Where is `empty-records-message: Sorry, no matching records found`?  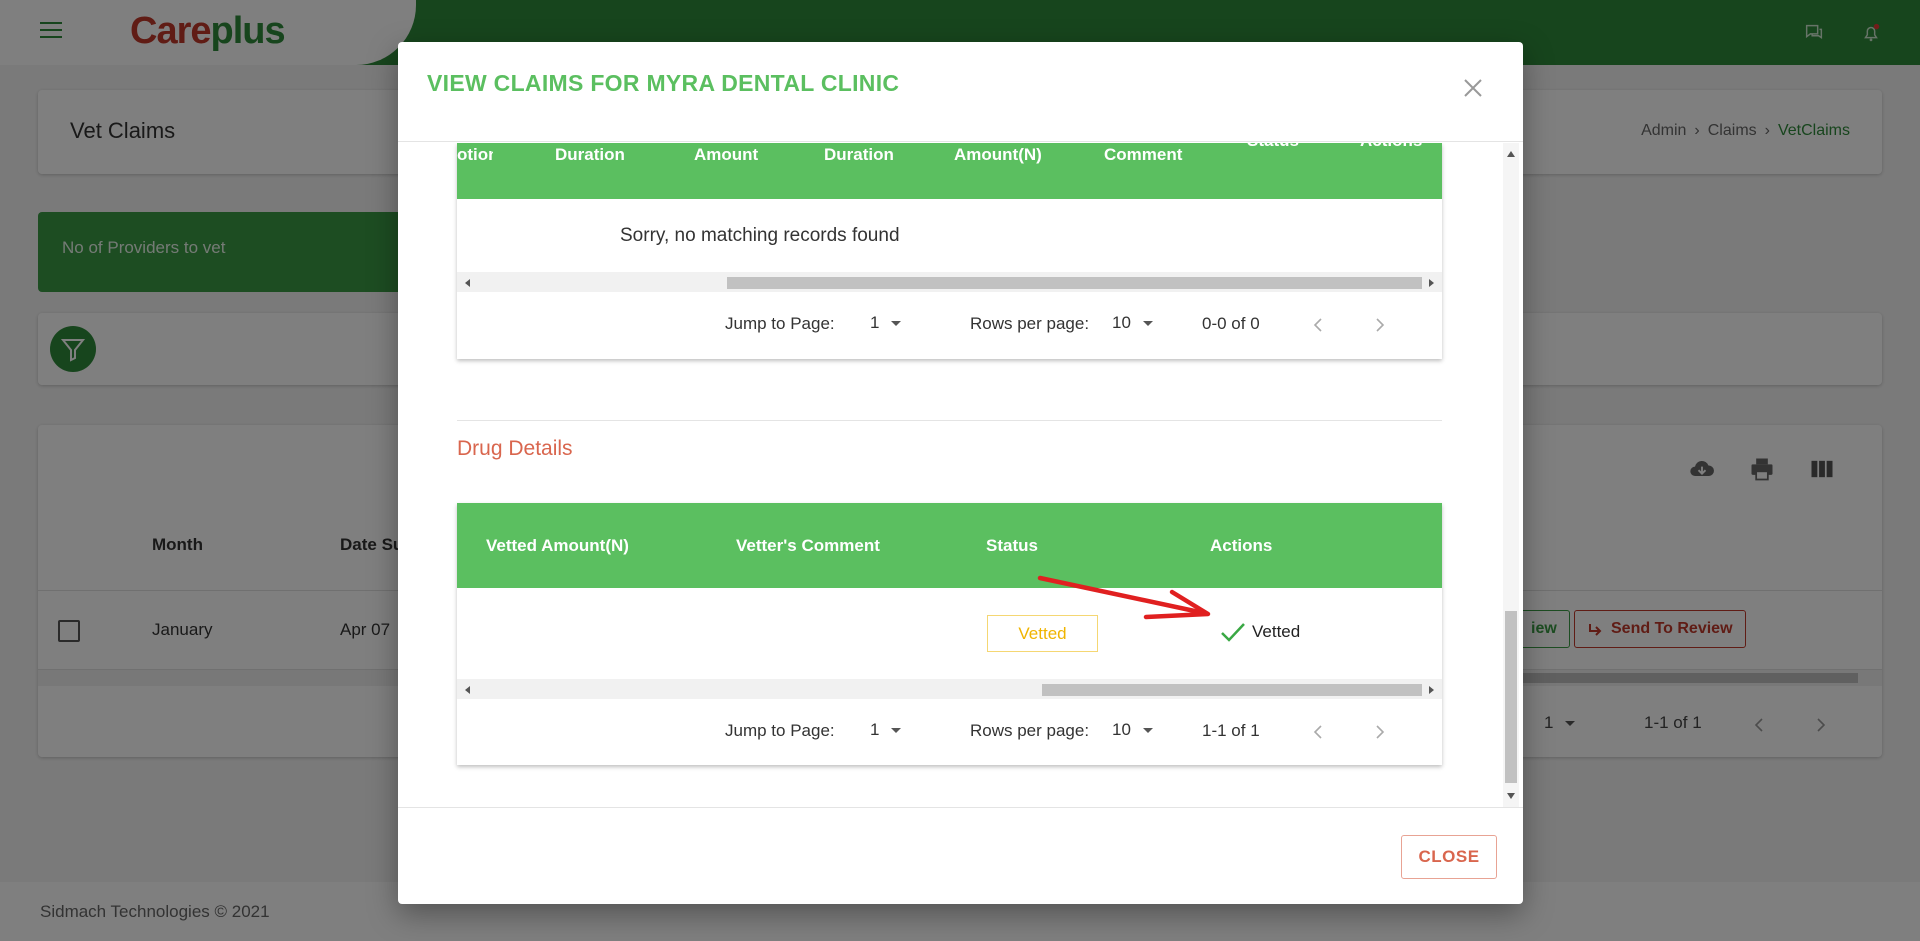
empty-records-message: Sorry, no matching records found is located at coordinates (760, 235).